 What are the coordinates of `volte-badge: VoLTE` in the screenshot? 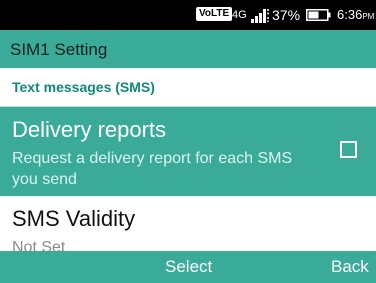 It's located at (214, 14).